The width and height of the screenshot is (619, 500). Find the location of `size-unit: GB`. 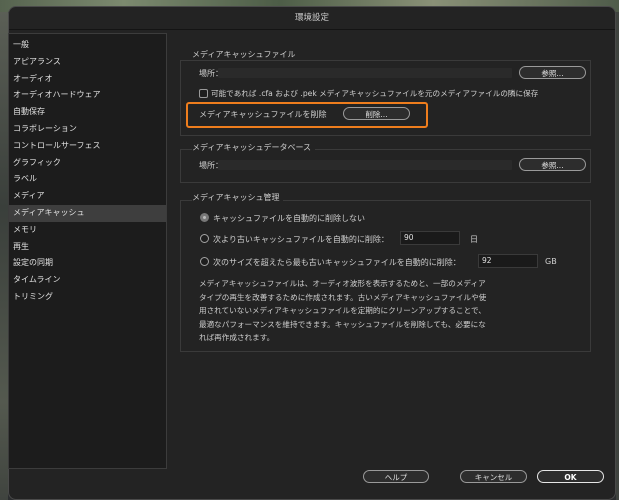

size-unit: GB is located at coordinates (551, 261).